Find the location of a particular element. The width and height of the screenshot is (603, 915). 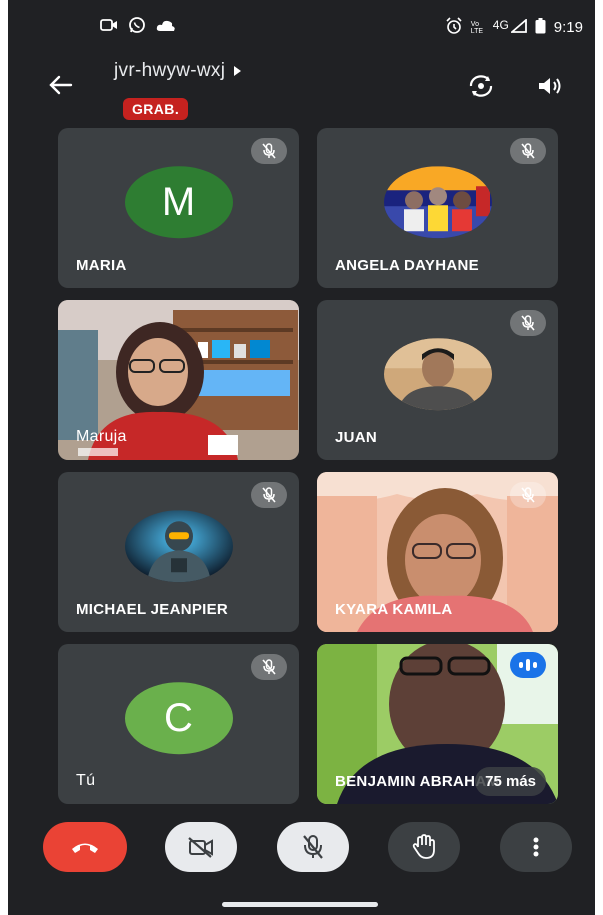

more-participants-button: 75 más is located at coordinates (510, 781).